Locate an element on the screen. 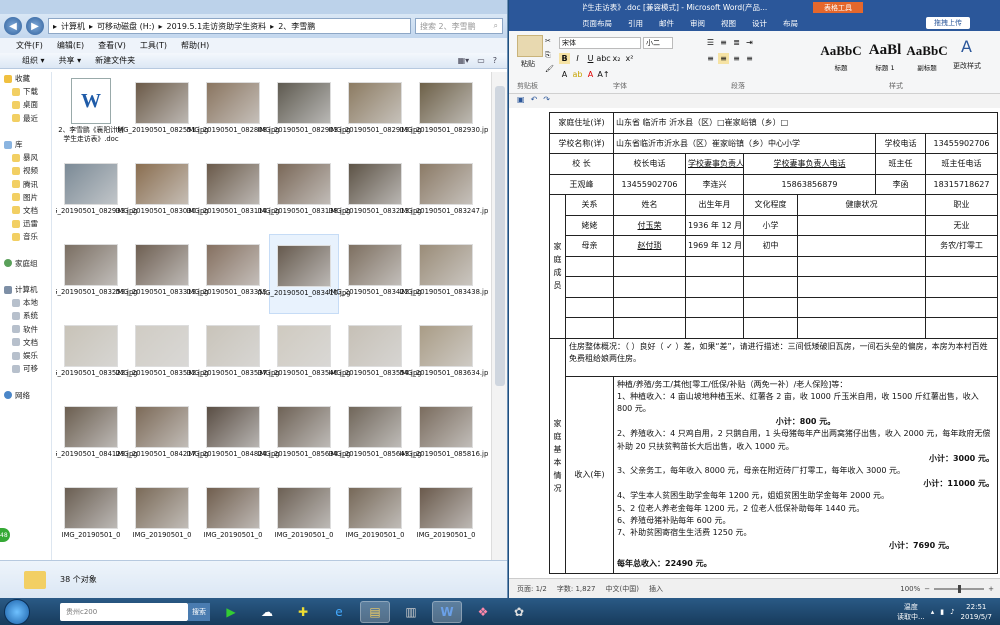 This screenshot has width=1000, height=625. image-file: IMG_20190501_085634.jpg is located at coordinates (304, 436).